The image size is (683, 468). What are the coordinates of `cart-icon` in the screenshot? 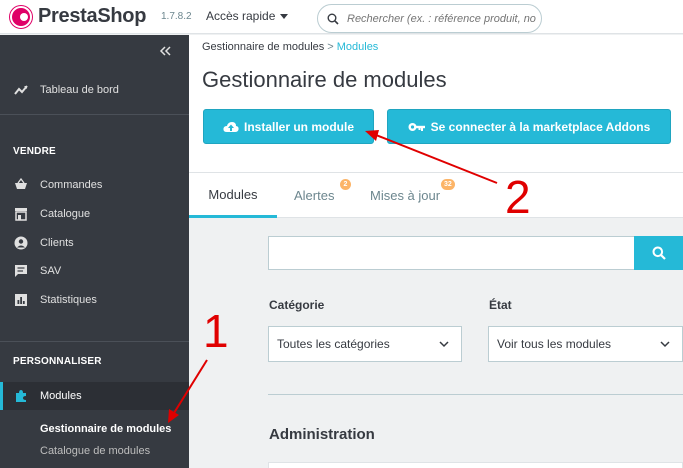 It's located at (21, 183).